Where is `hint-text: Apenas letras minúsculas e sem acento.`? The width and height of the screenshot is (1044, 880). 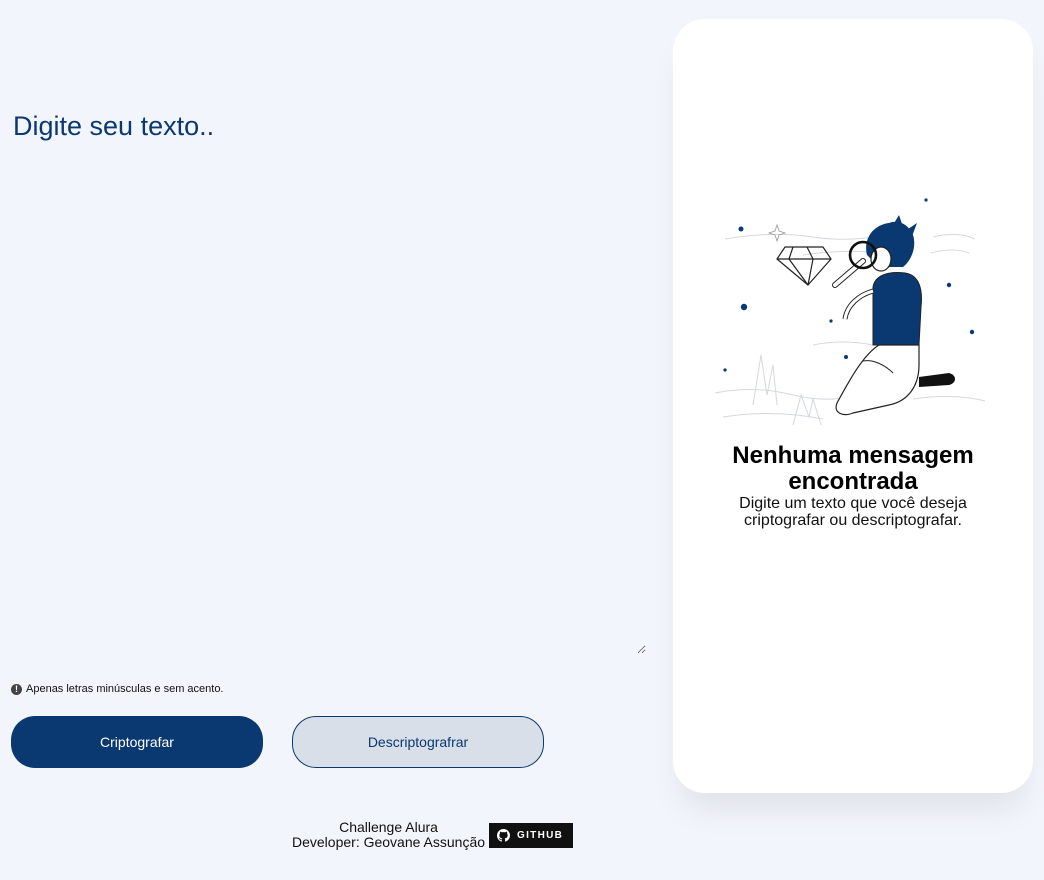 hint-text: Apenas letras minúsculas e sem acento. is located at coordinates (125, 689).